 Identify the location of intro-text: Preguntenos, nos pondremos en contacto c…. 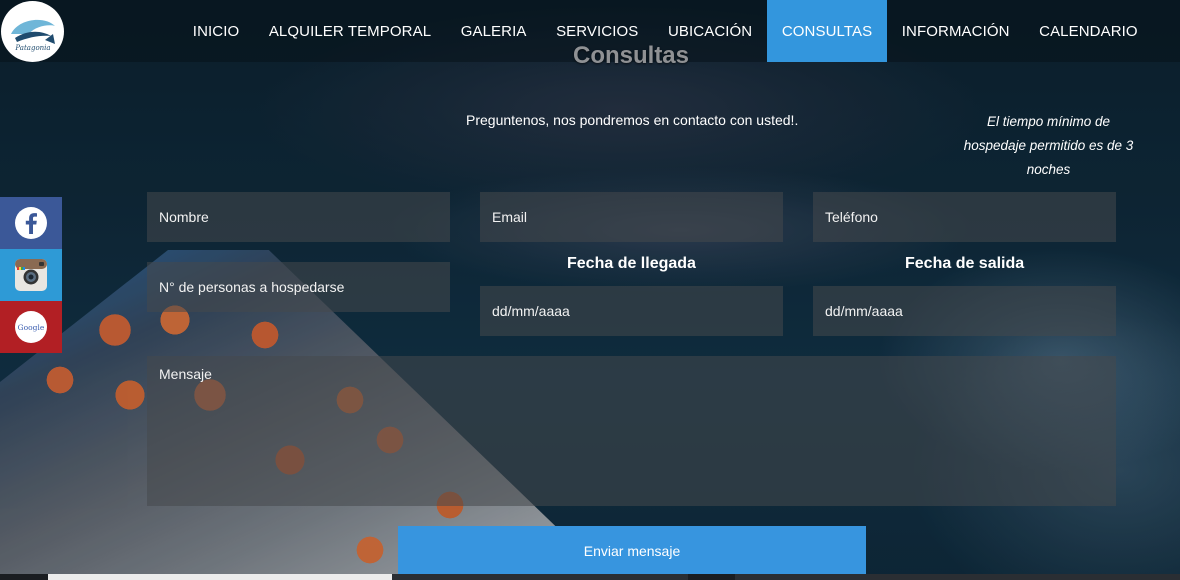
(632, 120).